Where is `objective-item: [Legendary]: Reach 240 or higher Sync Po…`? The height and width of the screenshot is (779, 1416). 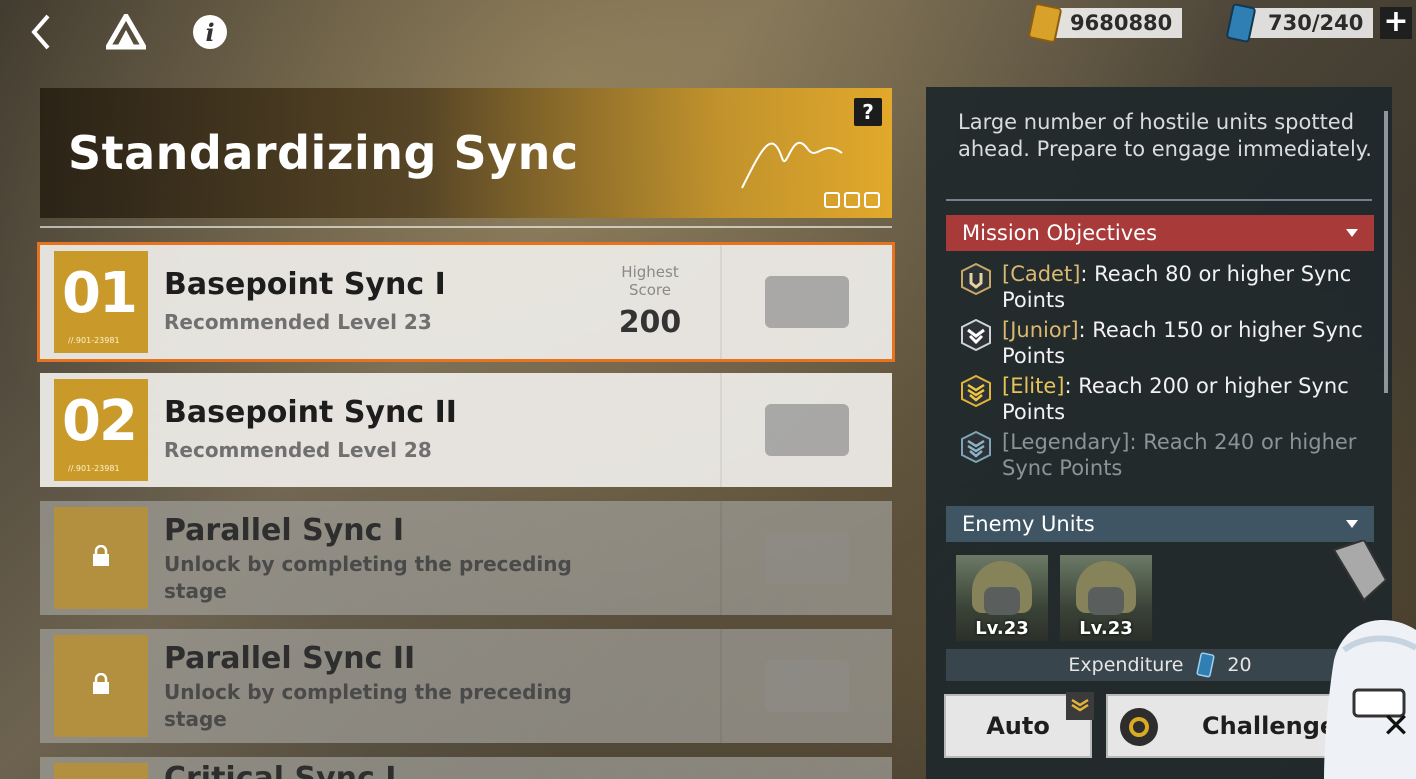
objective-item: [Legendary]: Reach 240 or higher Sync Po… is located at coordinates (1170, 455).